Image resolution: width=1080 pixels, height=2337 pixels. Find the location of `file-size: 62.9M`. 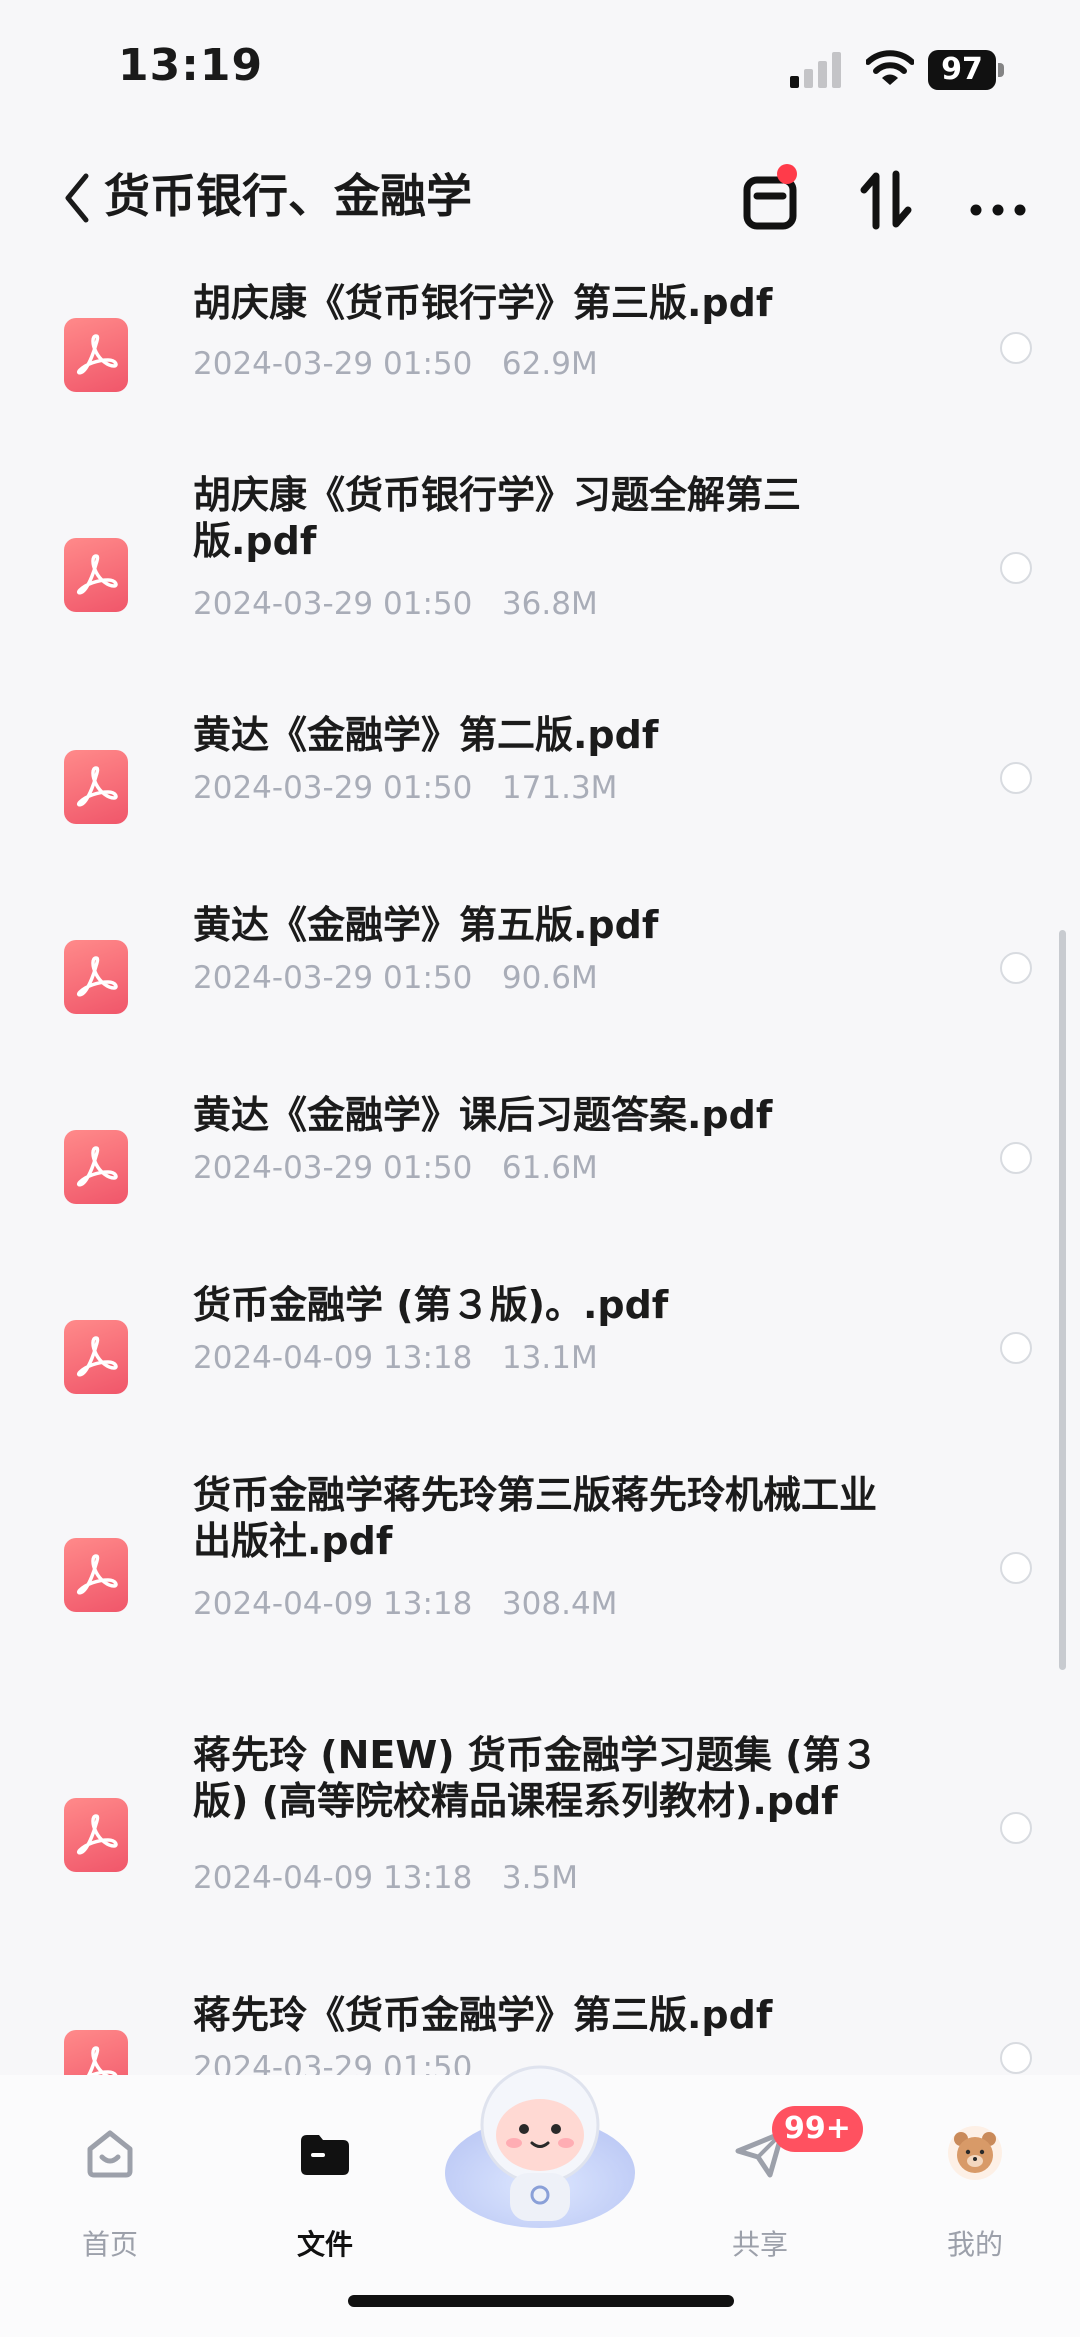

file-size: 62.9M is located at coordinates (549, 364).